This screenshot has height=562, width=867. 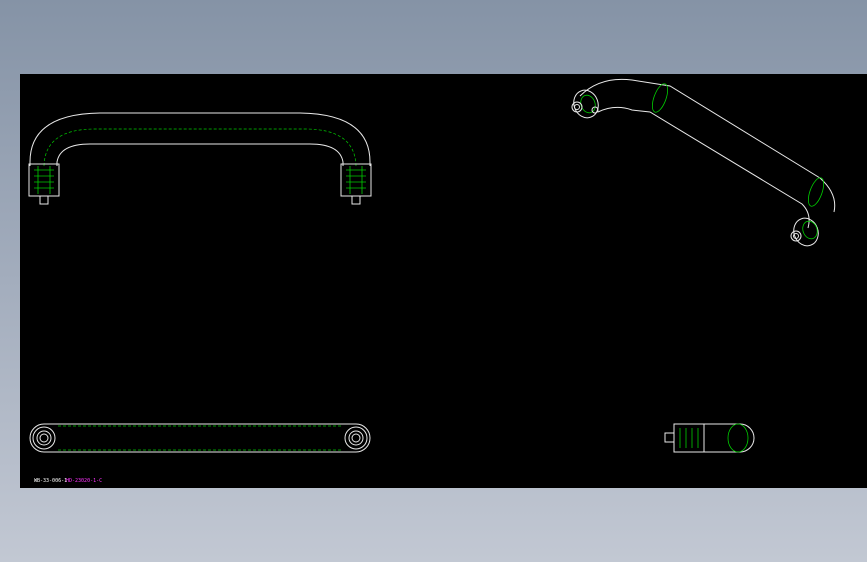 What do you see at coordinates (84, 481) in the screenshot?
I see `part-code-label: HD-23020-1-C` at bounding box center [84, 481].